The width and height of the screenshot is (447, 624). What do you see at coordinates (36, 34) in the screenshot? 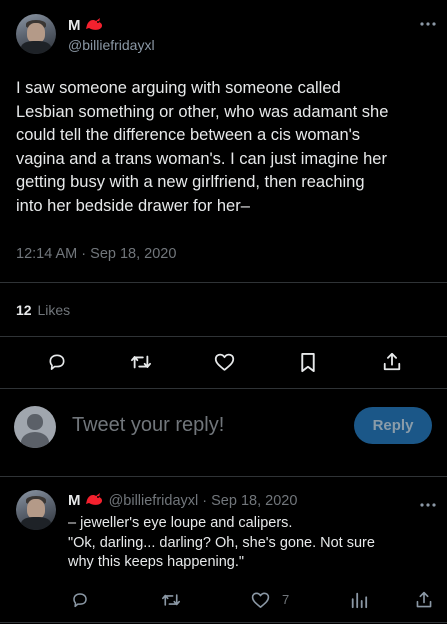
I see `author-avatar` at bounding box center [36, 34].